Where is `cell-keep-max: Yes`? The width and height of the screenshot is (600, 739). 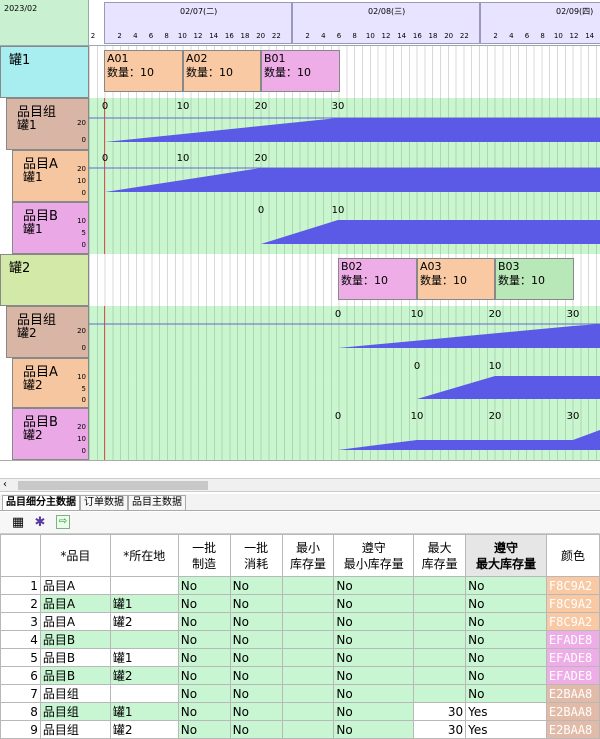 cell-keep-max: Yes is located at coordinates (506, 729).